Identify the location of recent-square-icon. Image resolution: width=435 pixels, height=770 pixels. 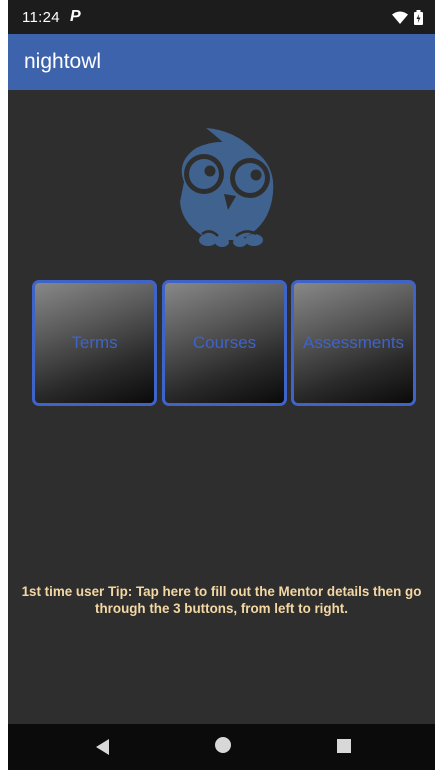
(344, 746).